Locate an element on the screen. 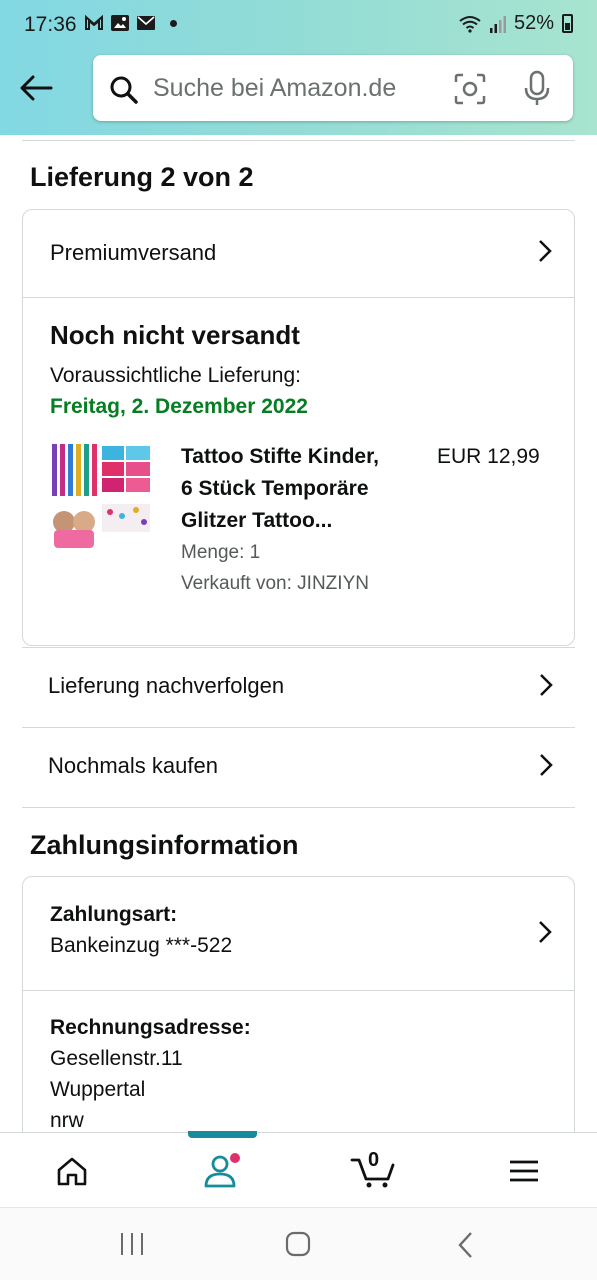 The width and height of the screenshot is (597, 1280). battery-icon is located at coordinates (567, 23).